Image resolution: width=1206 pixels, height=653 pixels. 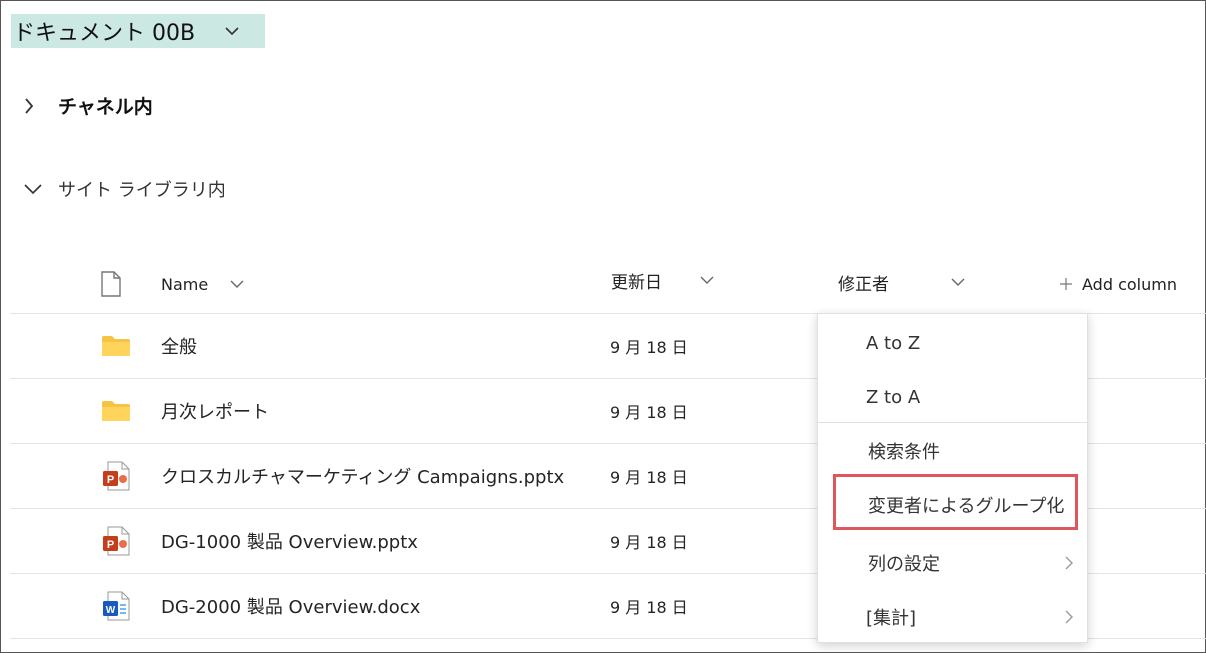 What do you see at coordinates (185, 284) in the screenshot?
I see `column-label: Name` at bounding box center [185, 284].